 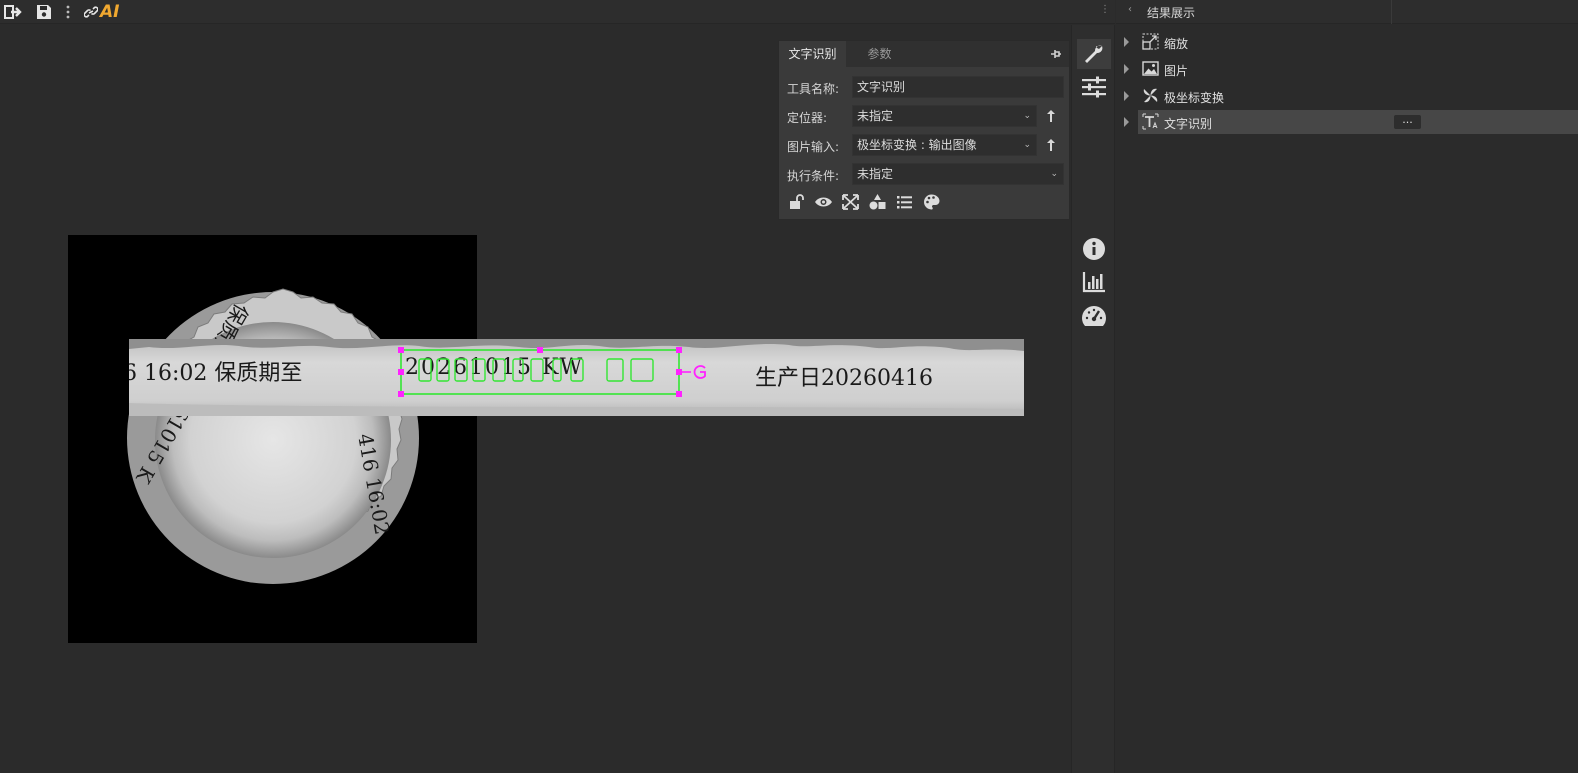 I want to click on image-input-value: 极坐标变换 : 输出图像, so click(x=917, y=145).